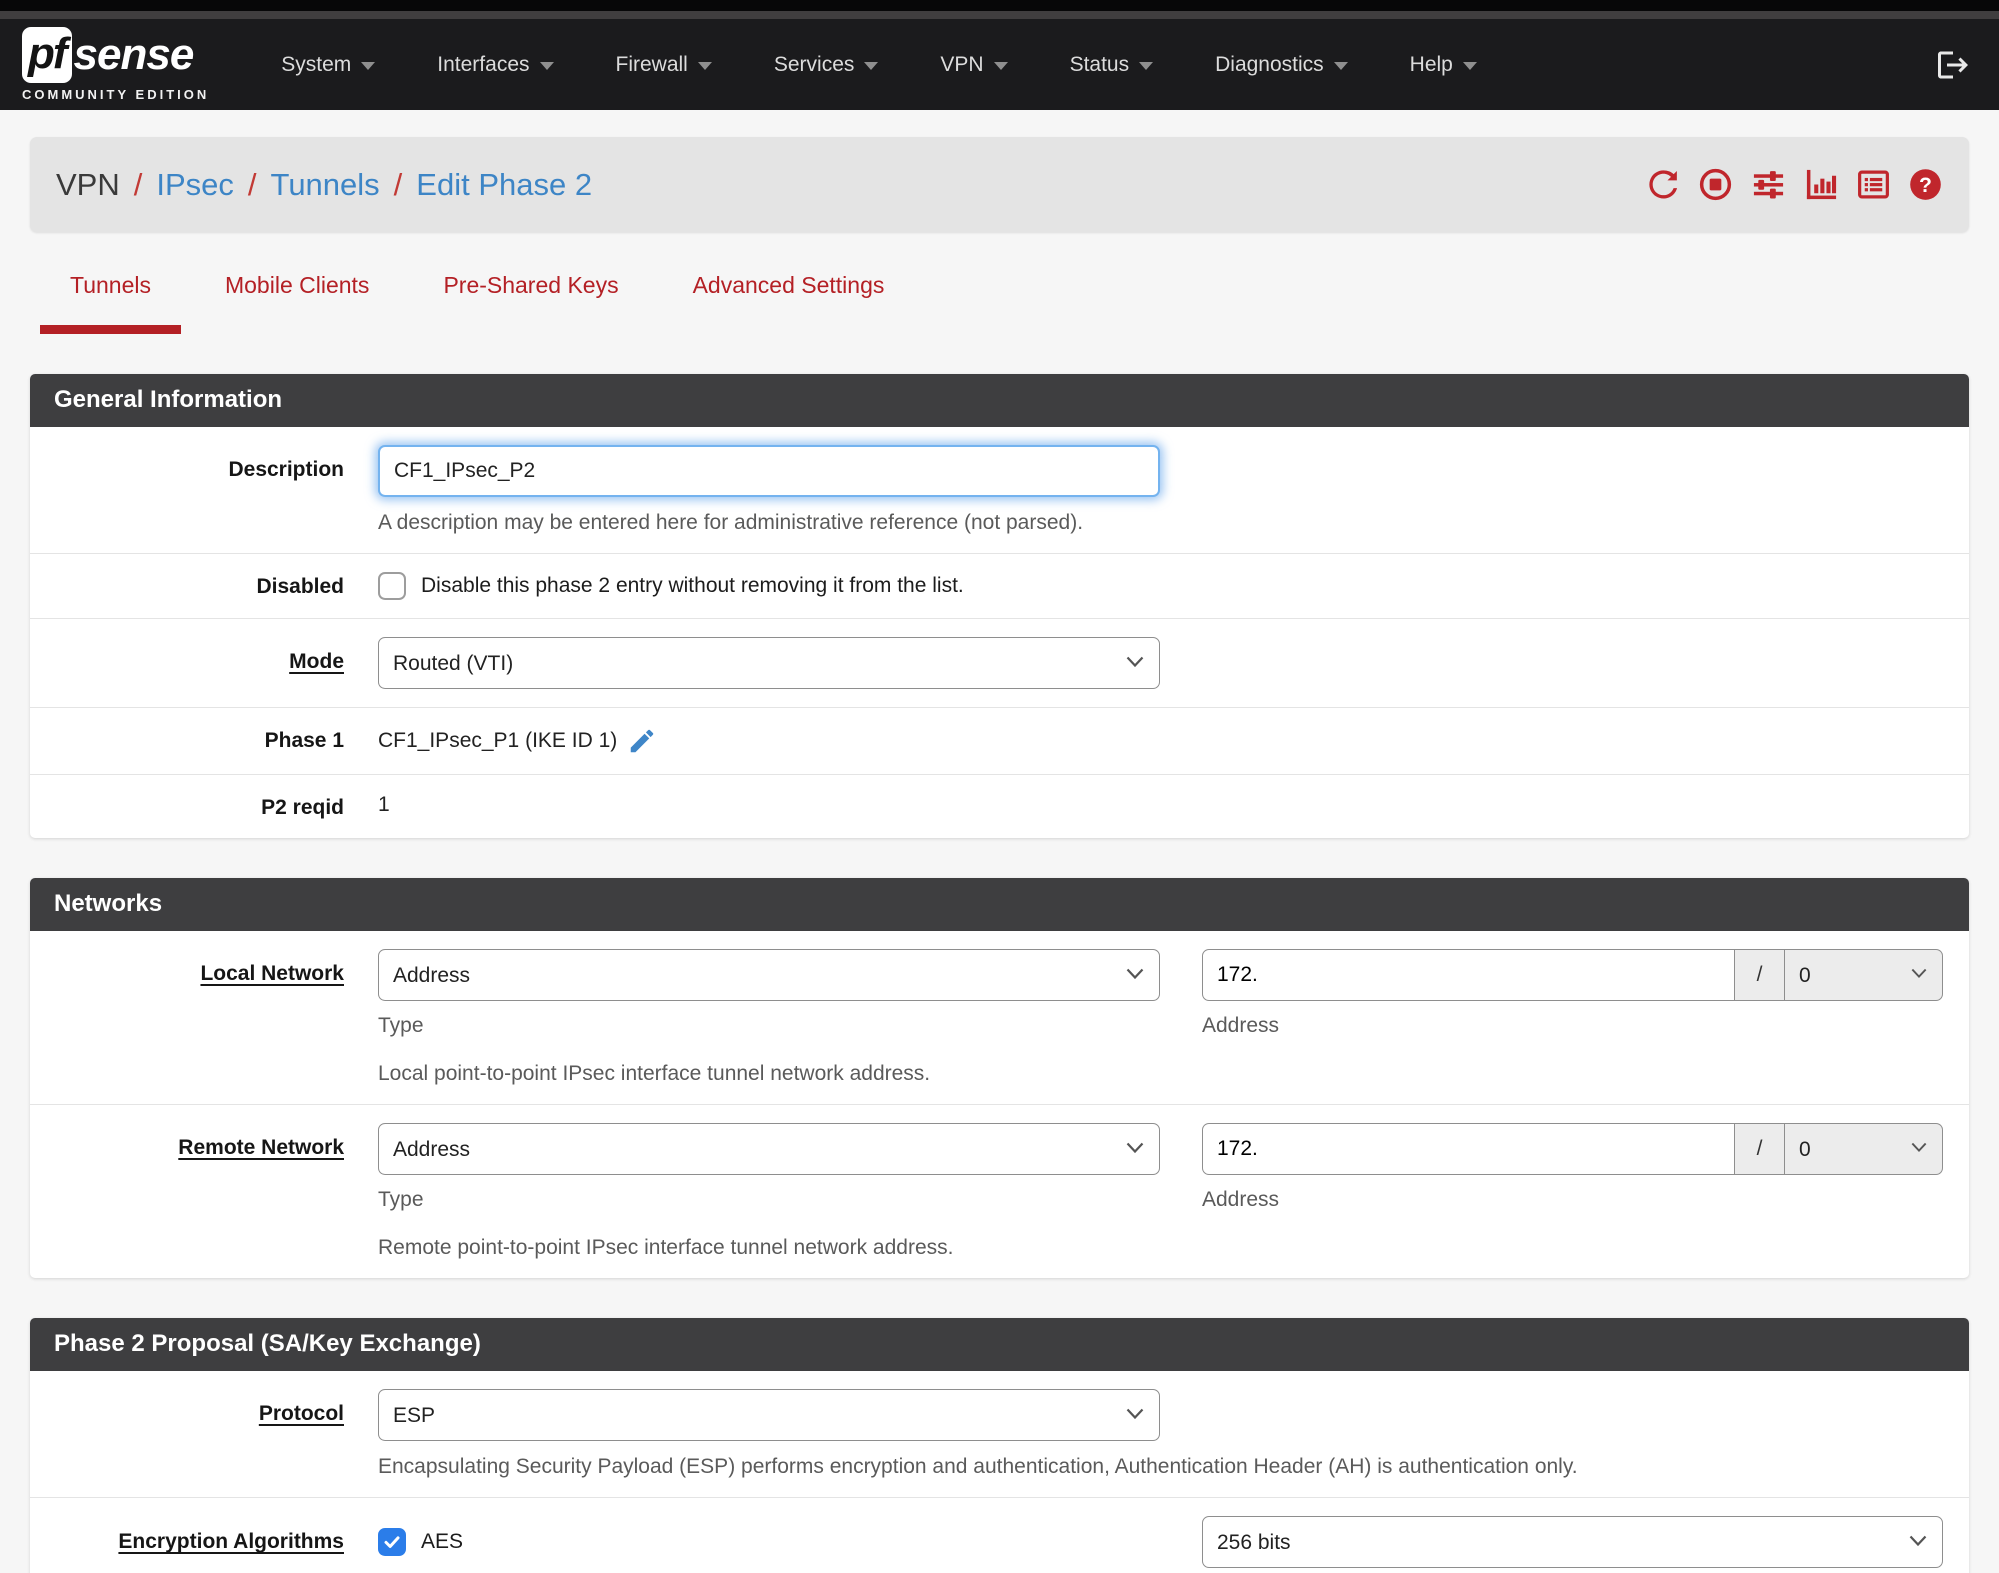 The image size is (1999, 1573). Describe the element at coordinates (789, 303) in the screenshot. I see `tab-advanced-settings: Advanced Settings` at that location.